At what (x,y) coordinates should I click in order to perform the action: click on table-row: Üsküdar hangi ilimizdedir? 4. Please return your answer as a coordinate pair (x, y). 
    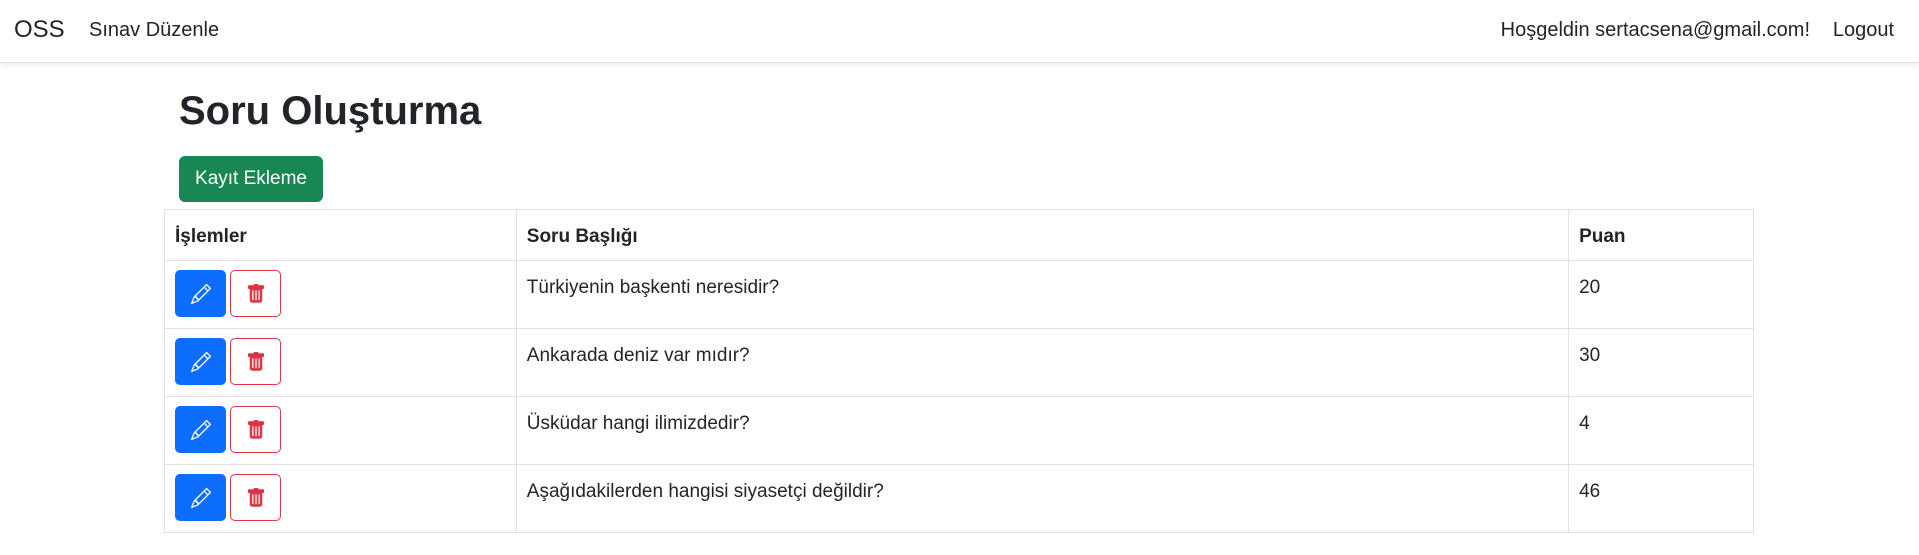
    Looking at the image, I should click on (959, 430).